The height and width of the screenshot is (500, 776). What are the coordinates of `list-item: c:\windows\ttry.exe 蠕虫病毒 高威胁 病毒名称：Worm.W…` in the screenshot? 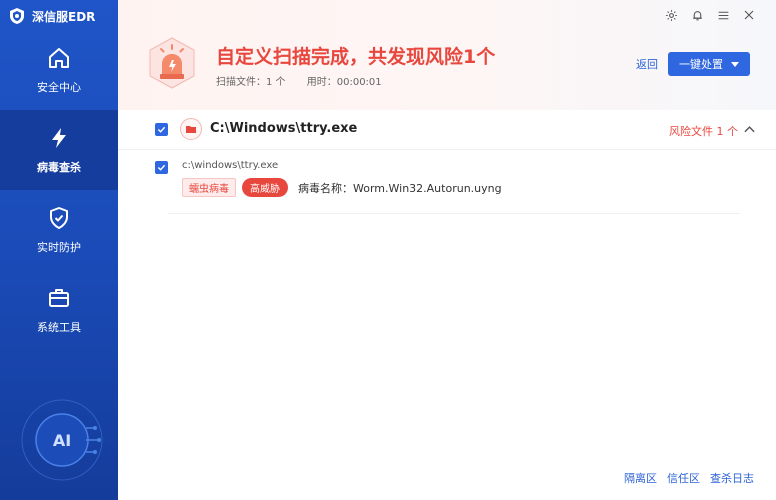 It's located at (447, 184).